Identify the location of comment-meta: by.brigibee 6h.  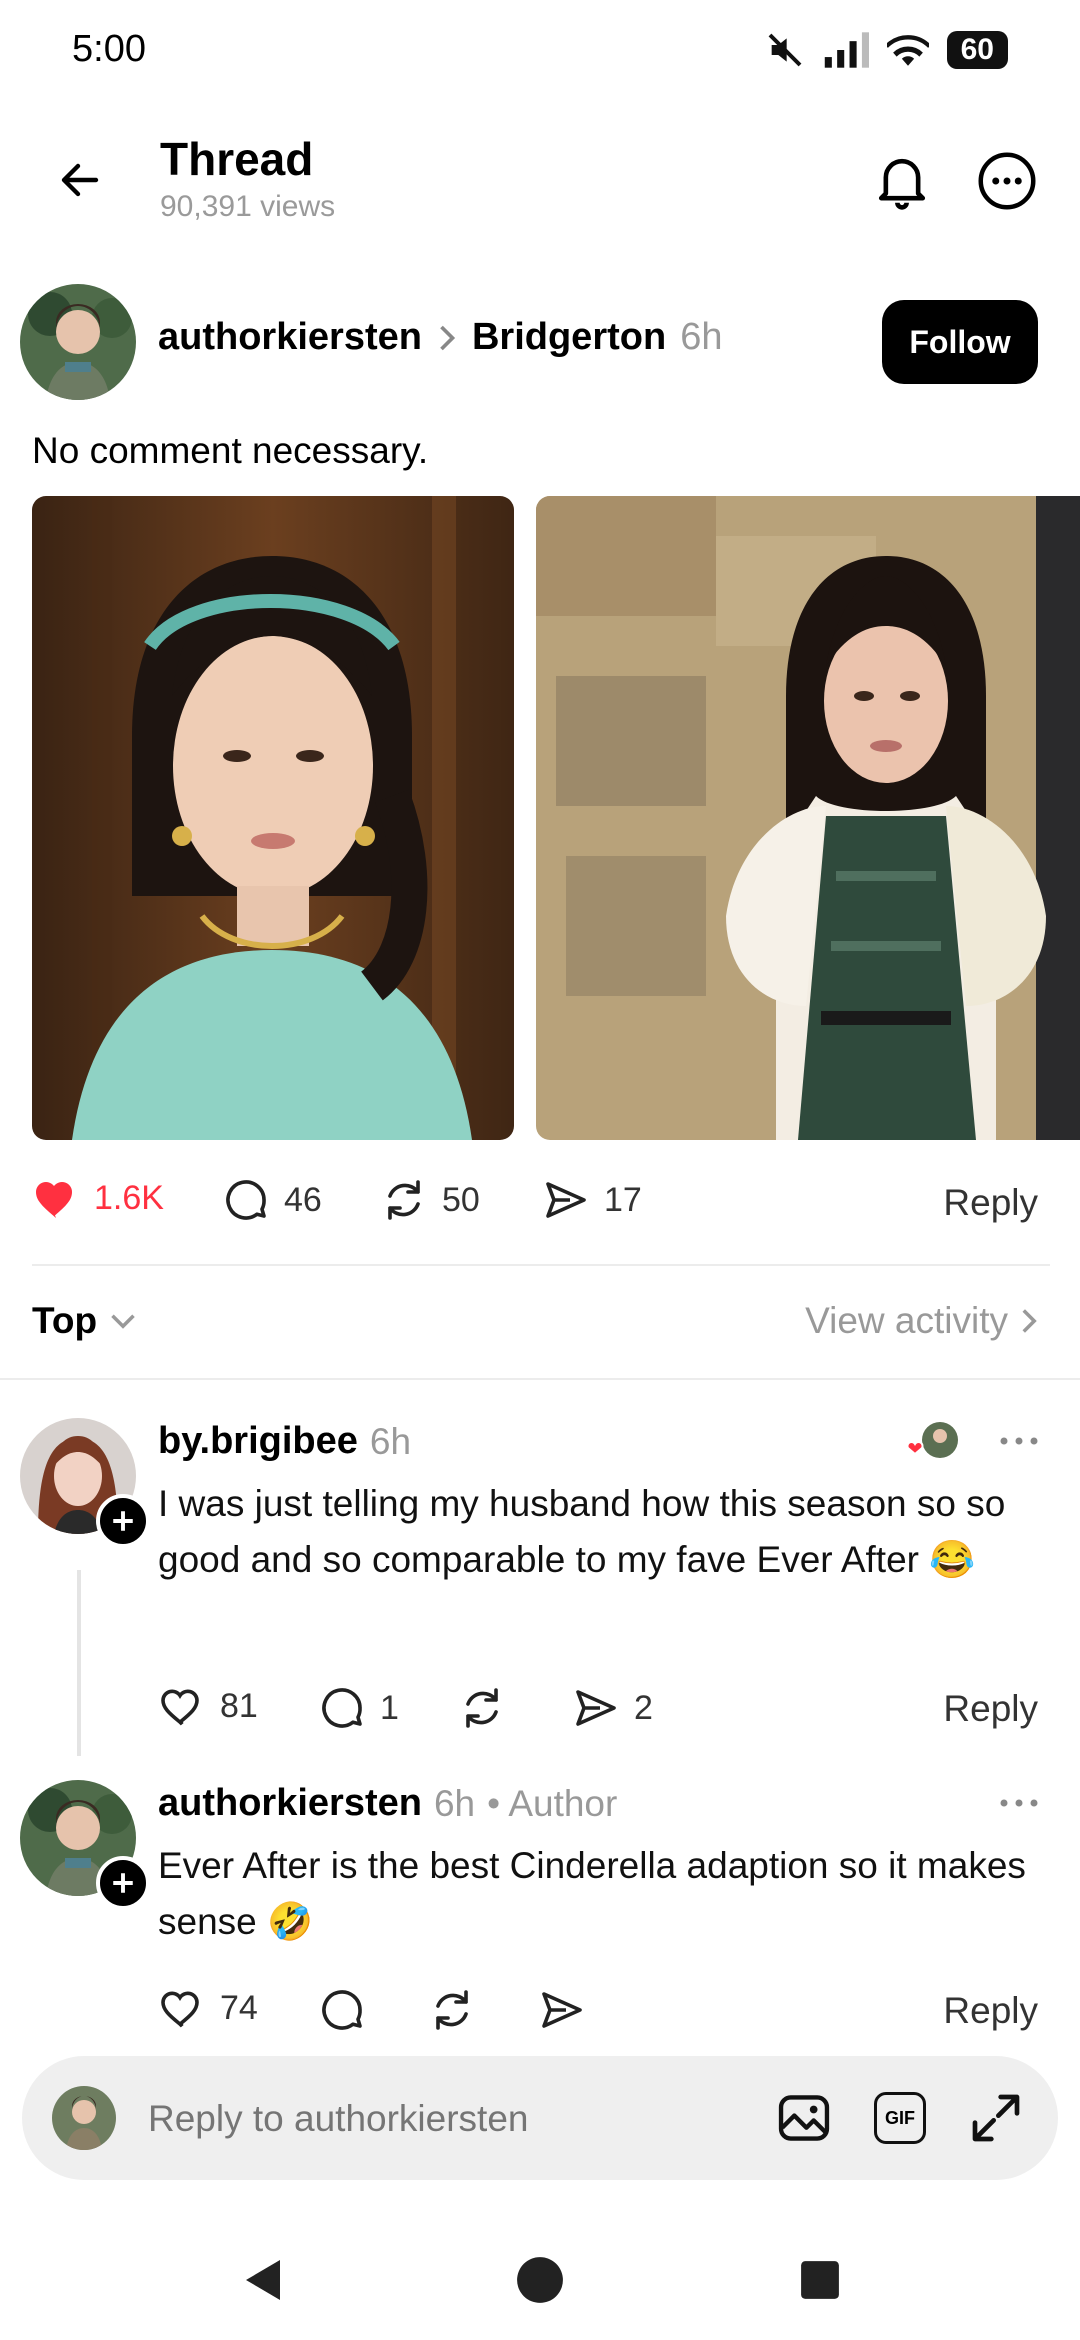
(284, 1441).